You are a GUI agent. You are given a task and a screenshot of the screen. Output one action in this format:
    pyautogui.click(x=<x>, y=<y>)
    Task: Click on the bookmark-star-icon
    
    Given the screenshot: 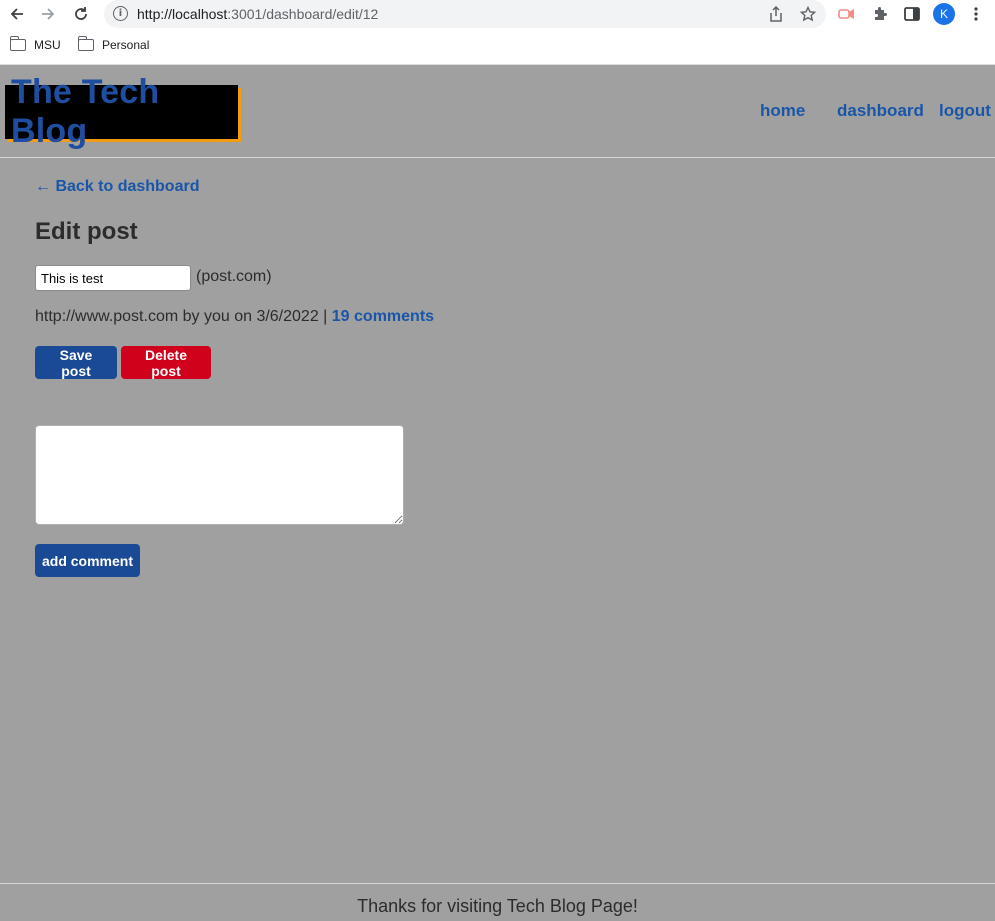 What is the action you would take?
    pyautogui.click(x=808, y=14)
    